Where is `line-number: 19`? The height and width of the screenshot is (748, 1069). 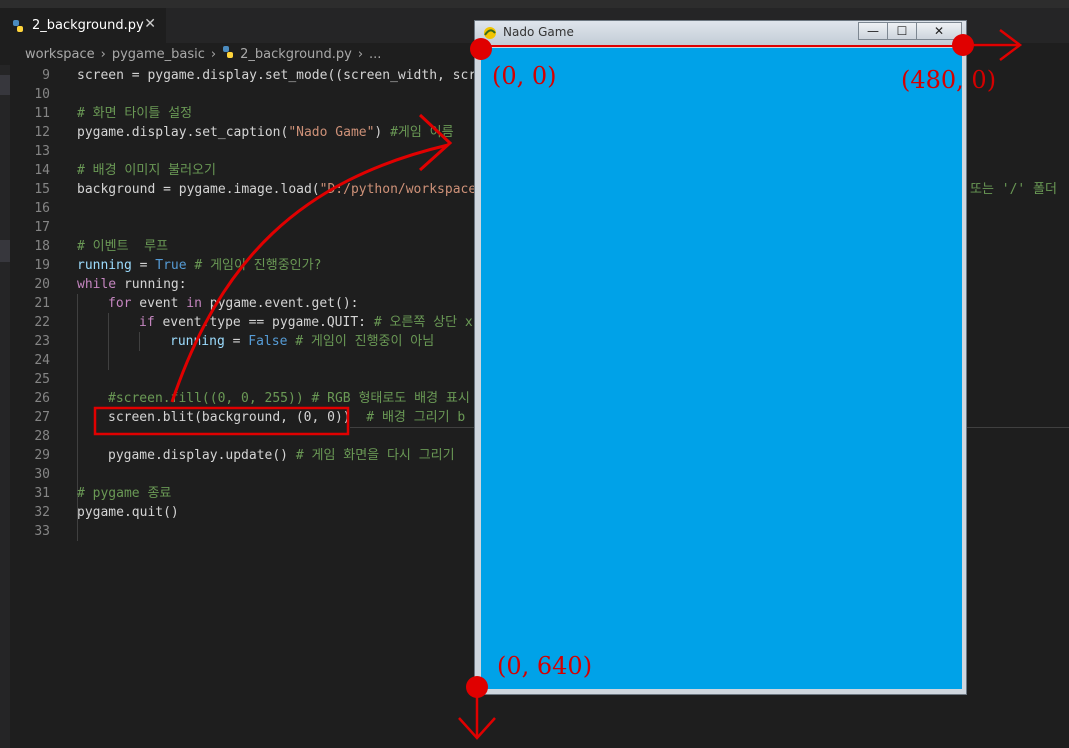 line-number: 19 is located at coordinates (42, 265).